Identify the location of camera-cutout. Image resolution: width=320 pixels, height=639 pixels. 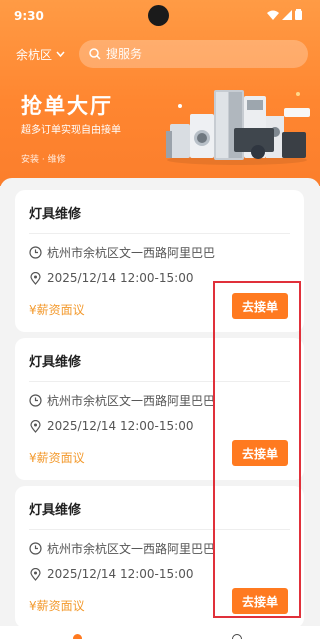
(158, 15).